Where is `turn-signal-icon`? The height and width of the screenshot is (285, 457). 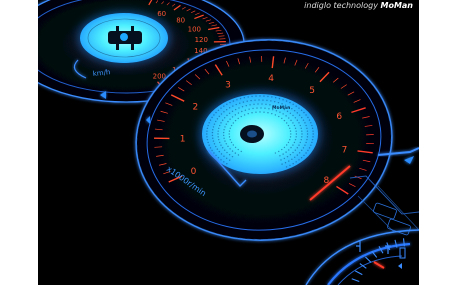
turn-signal-icon is located at coordinates (409, 160).